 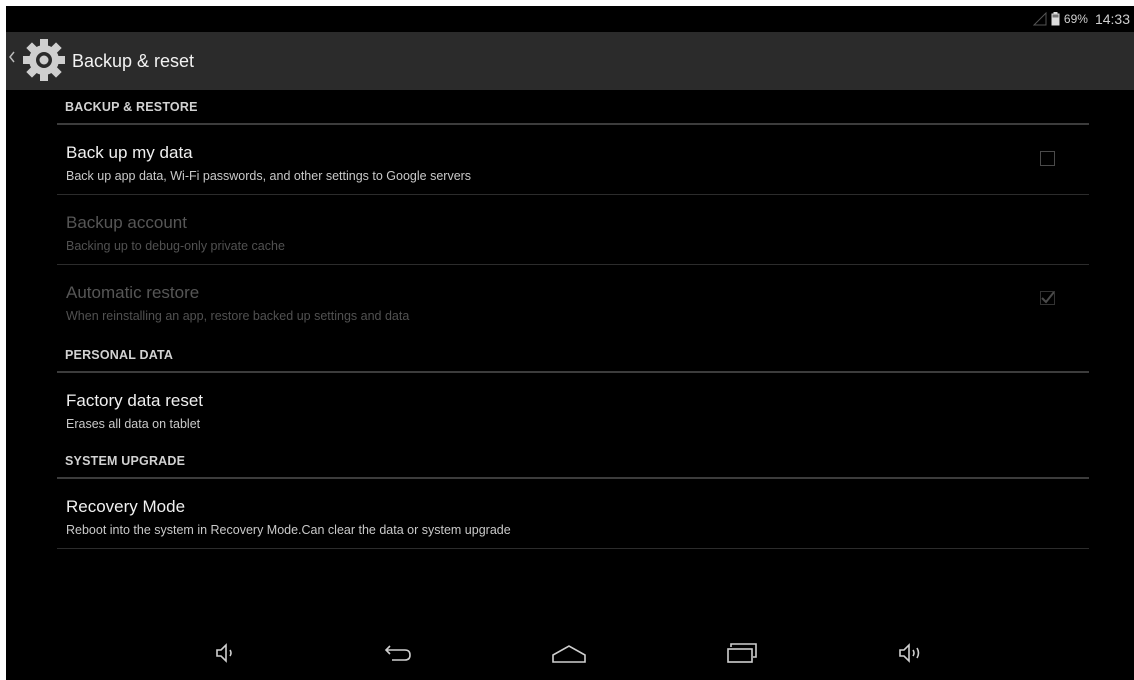 What do you see at coordinates (742, 653) in the screenshot?
I see `recents-icon` at bounding box center [742, 653].